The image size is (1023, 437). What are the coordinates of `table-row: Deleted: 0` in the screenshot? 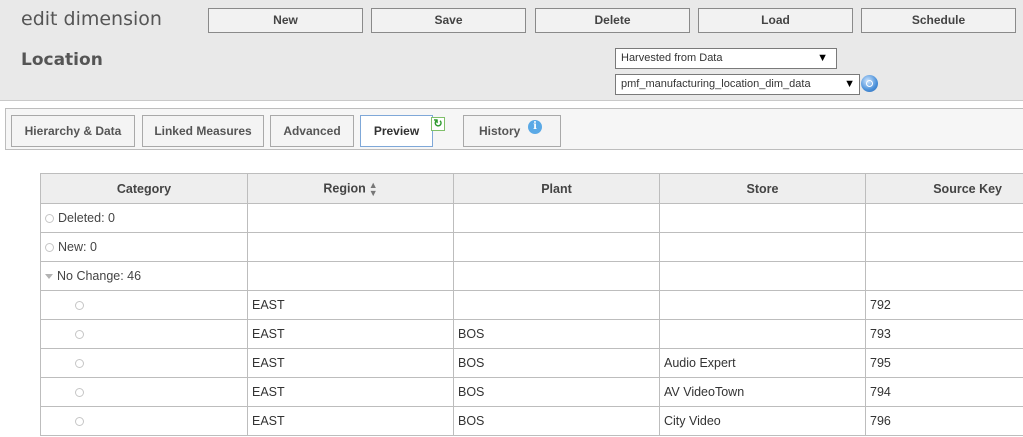 It's located at (531, 218).